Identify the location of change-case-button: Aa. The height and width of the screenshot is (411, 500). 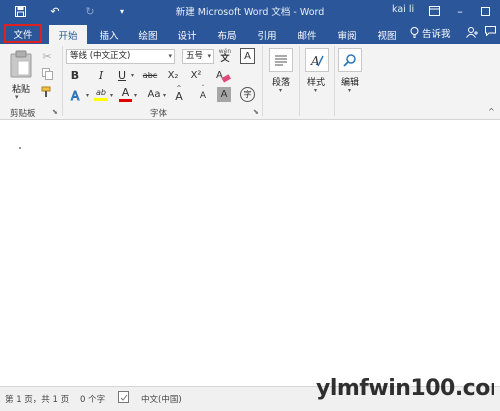
(154, 94).